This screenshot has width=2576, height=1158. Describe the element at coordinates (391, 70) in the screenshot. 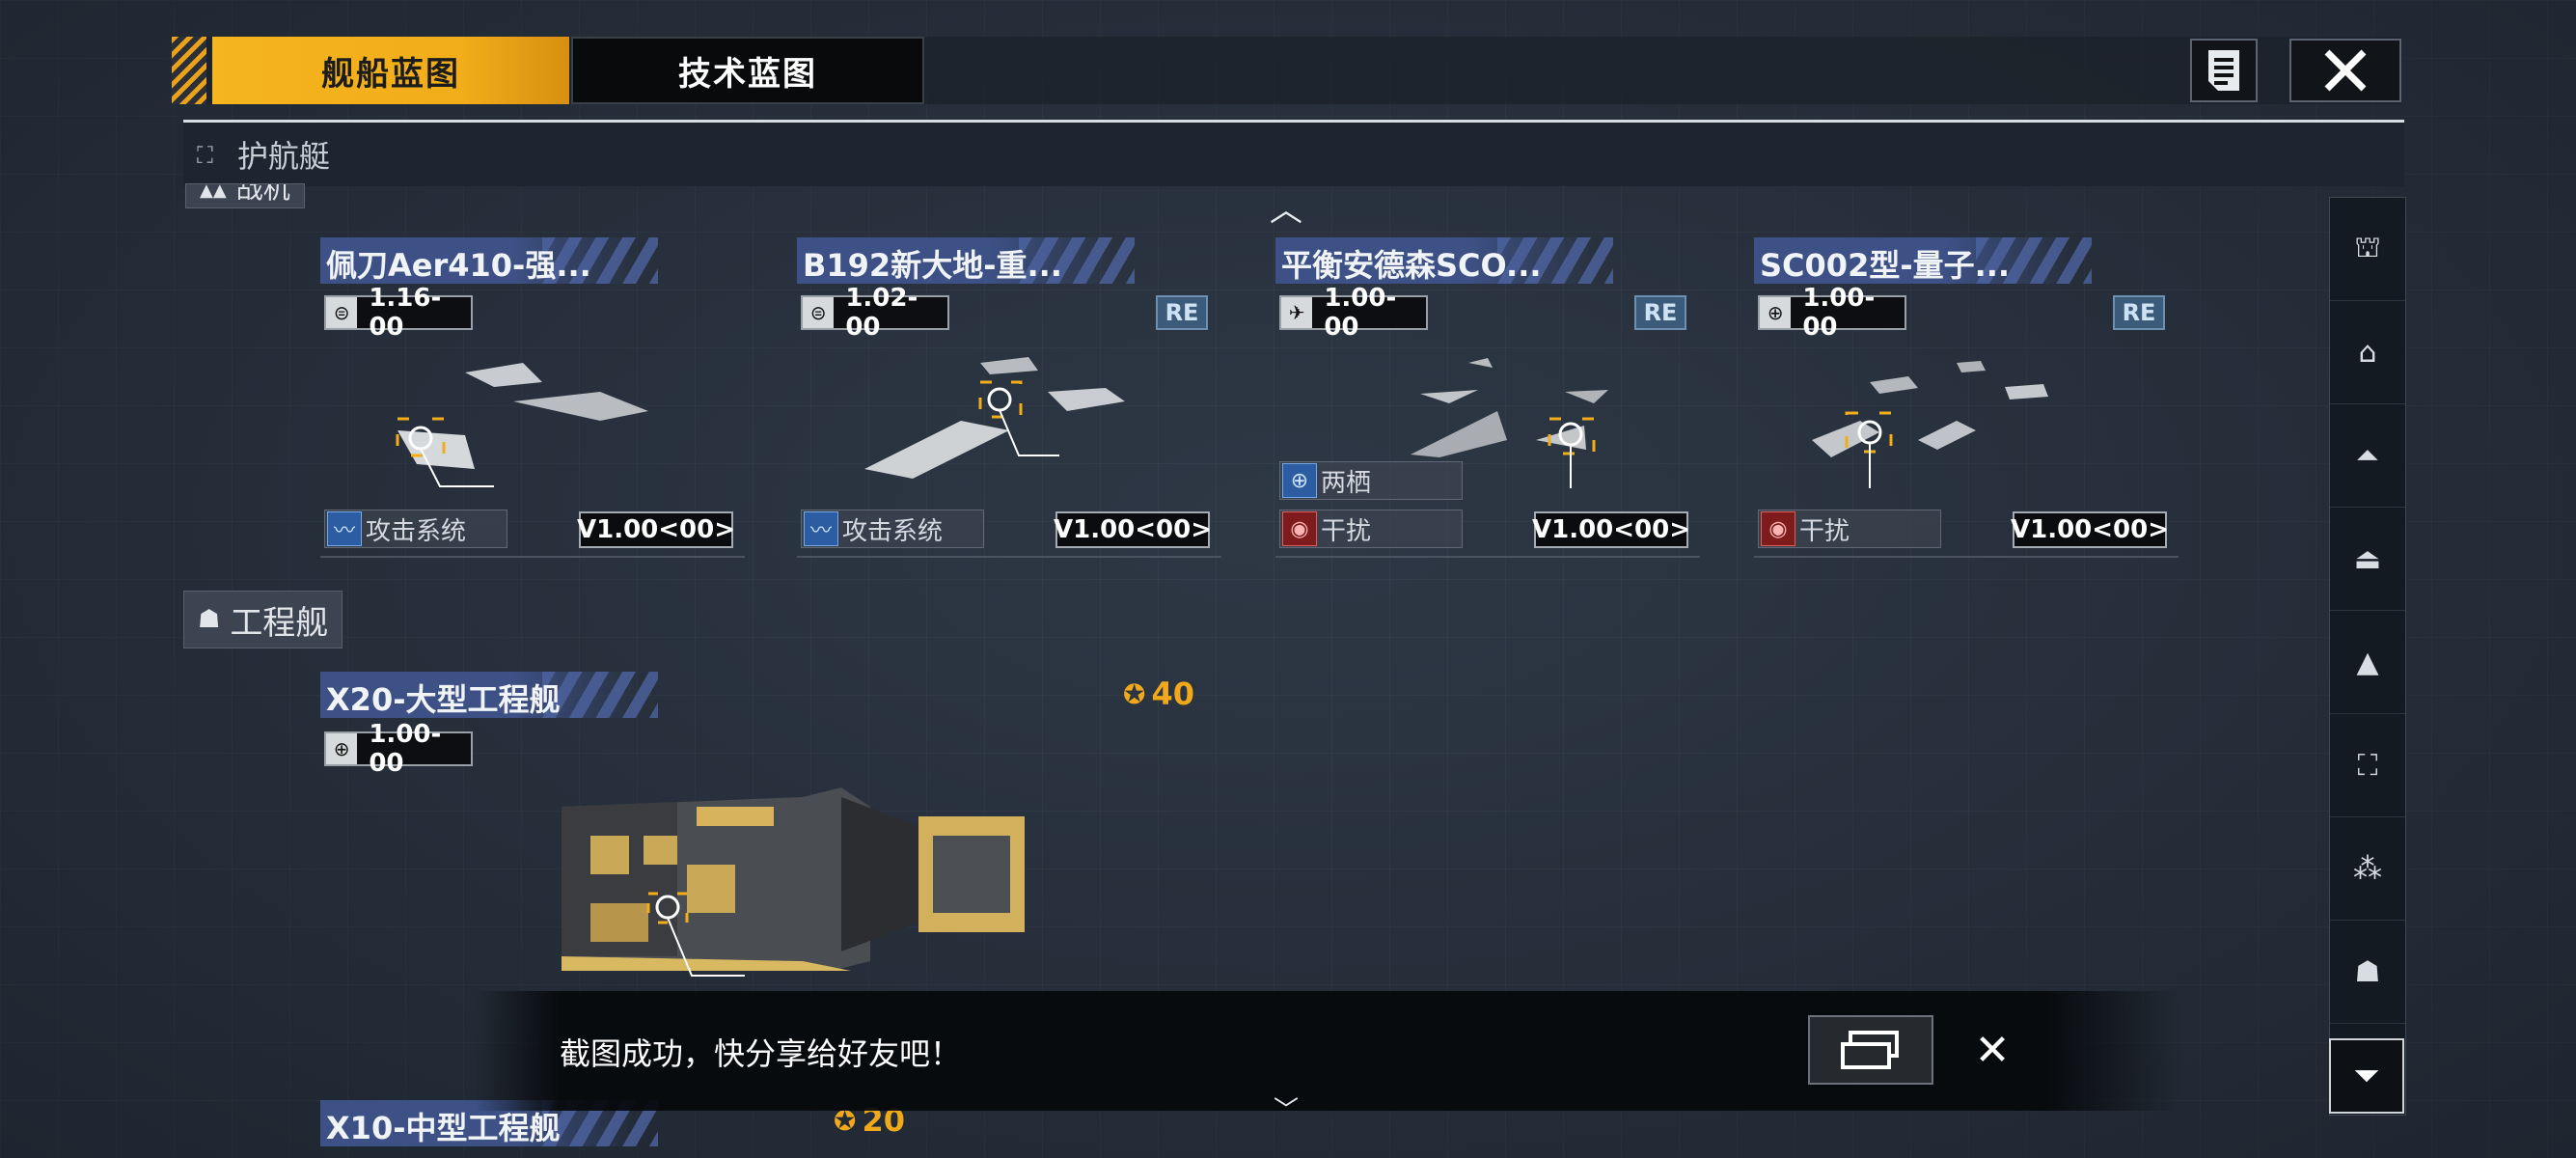

I see `tab-ship-blueprint: 舰船蓝图` at that location.